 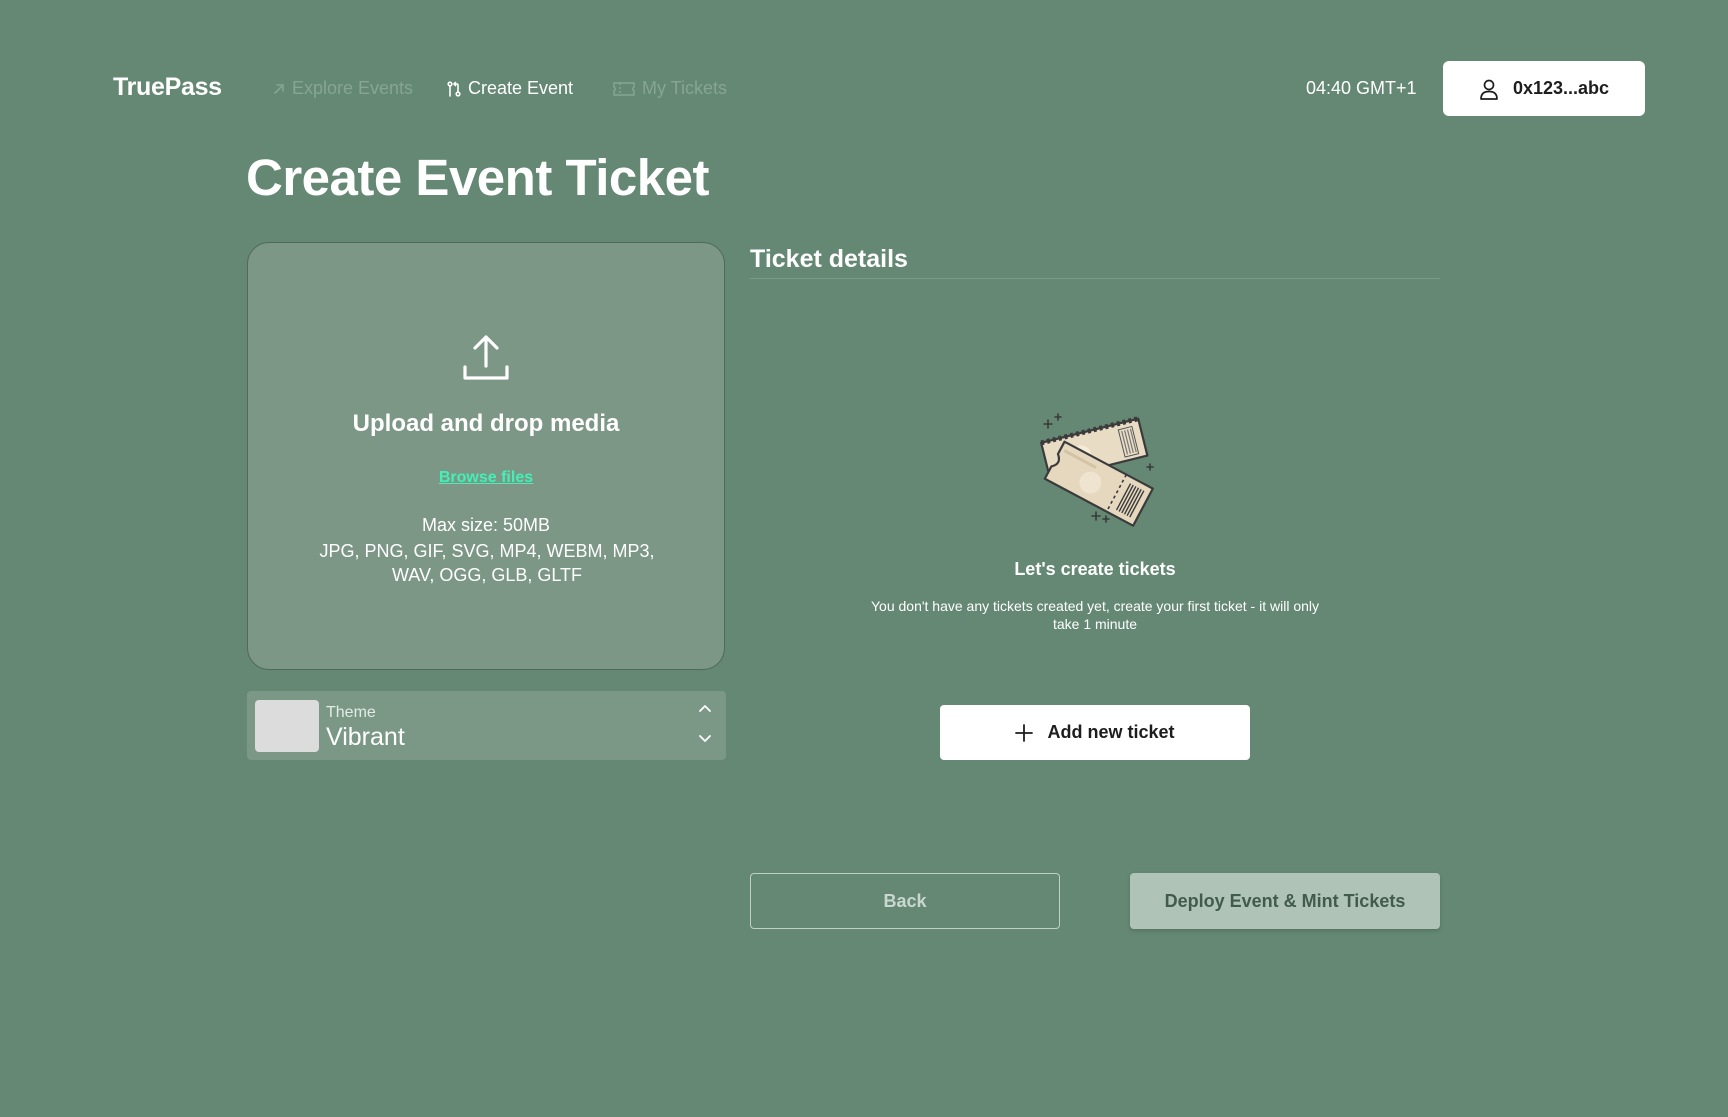 I want to click on nav-label: Explore Events, so click(x=353, y=88).